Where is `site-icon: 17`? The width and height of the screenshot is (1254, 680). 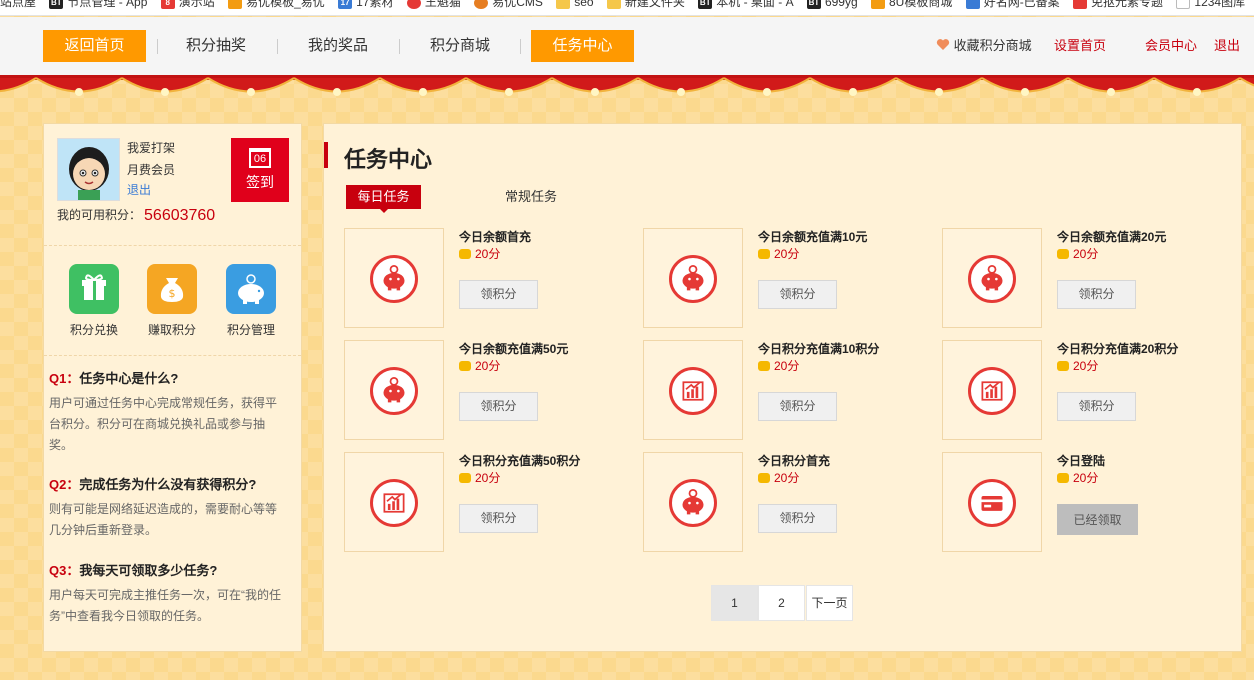 site-icon: 17 is located at coordinates (345, 4).